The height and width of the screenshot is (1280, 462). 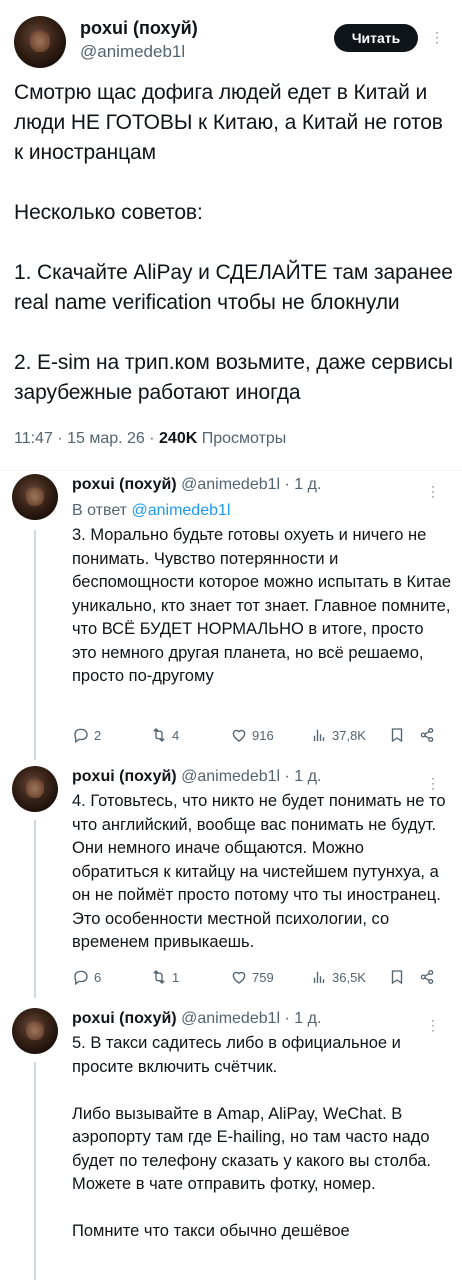 I want to click on reply-to-link: @animedeb1l, so click(x=180, y=510).